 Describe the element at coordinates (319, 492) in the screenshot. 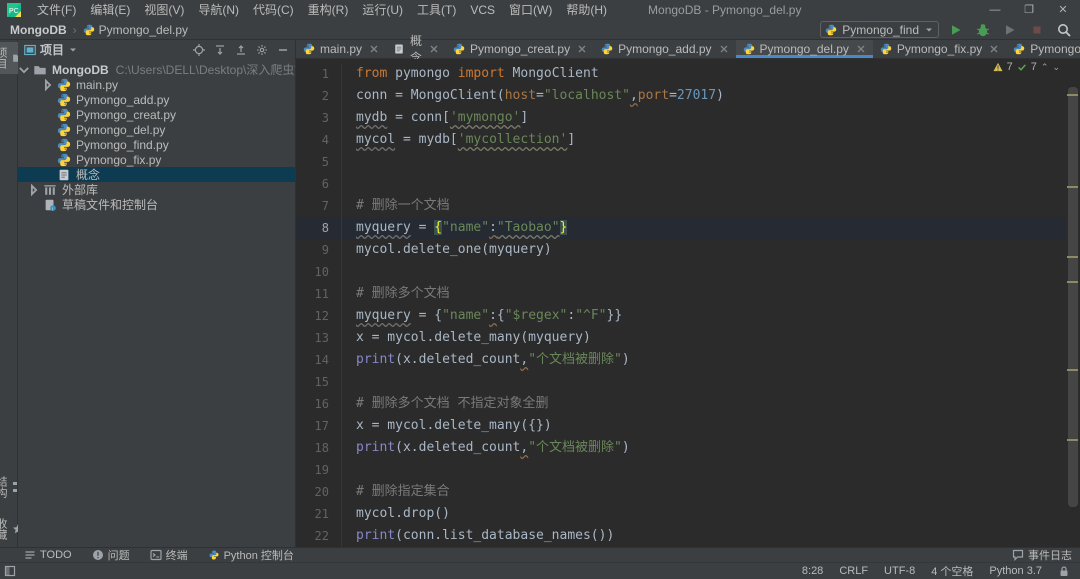

I see `line-number: 20` at that location.